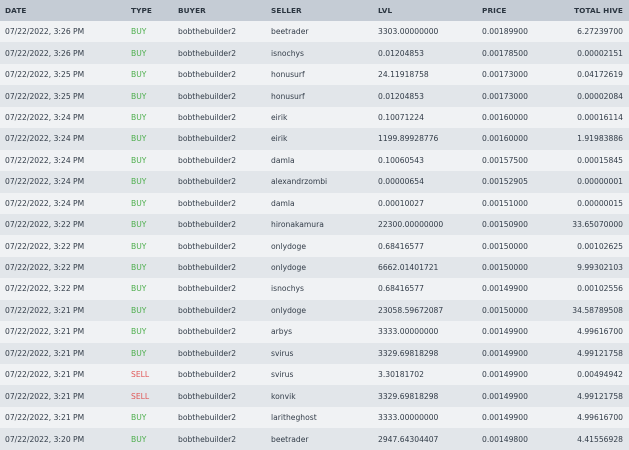  What do you see at coordinates (408, 32) in the screenshot?
I see `cell-lvl: 3303.00000000` at bounding box center [408, 32].